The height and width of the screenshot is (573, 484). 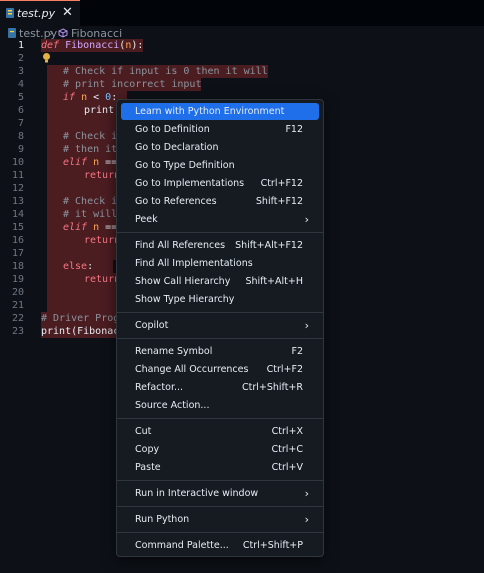 I want to click on tab-bar: test.py ✕, so click(x=242, y=13).